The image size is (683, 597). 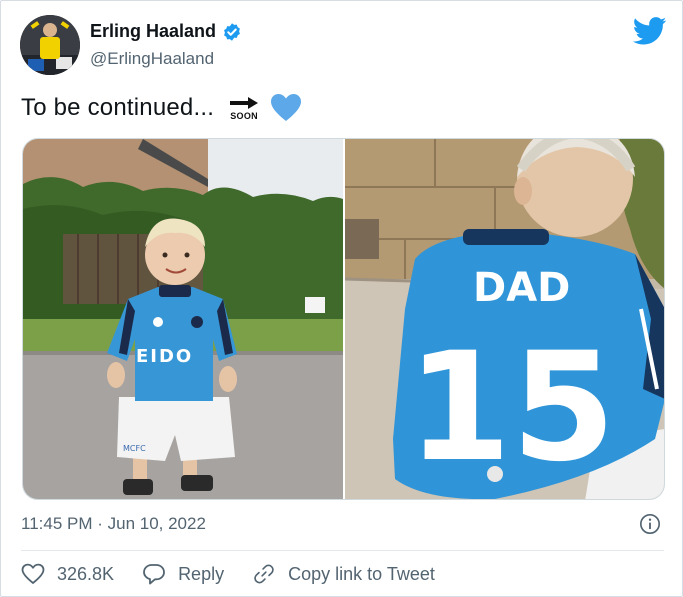 I want to click on soon-arrow-emoji: SOON, so click(x=244, y=108).